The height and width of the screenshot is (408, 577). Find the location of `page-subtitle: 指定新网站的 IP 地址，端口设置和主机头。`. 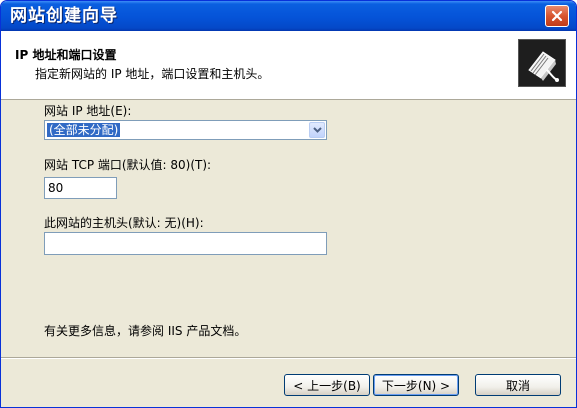

page-subtitle: 指定新网站的 IP 地址，端口设置和主机头。 is located at coordinates (152, 74).